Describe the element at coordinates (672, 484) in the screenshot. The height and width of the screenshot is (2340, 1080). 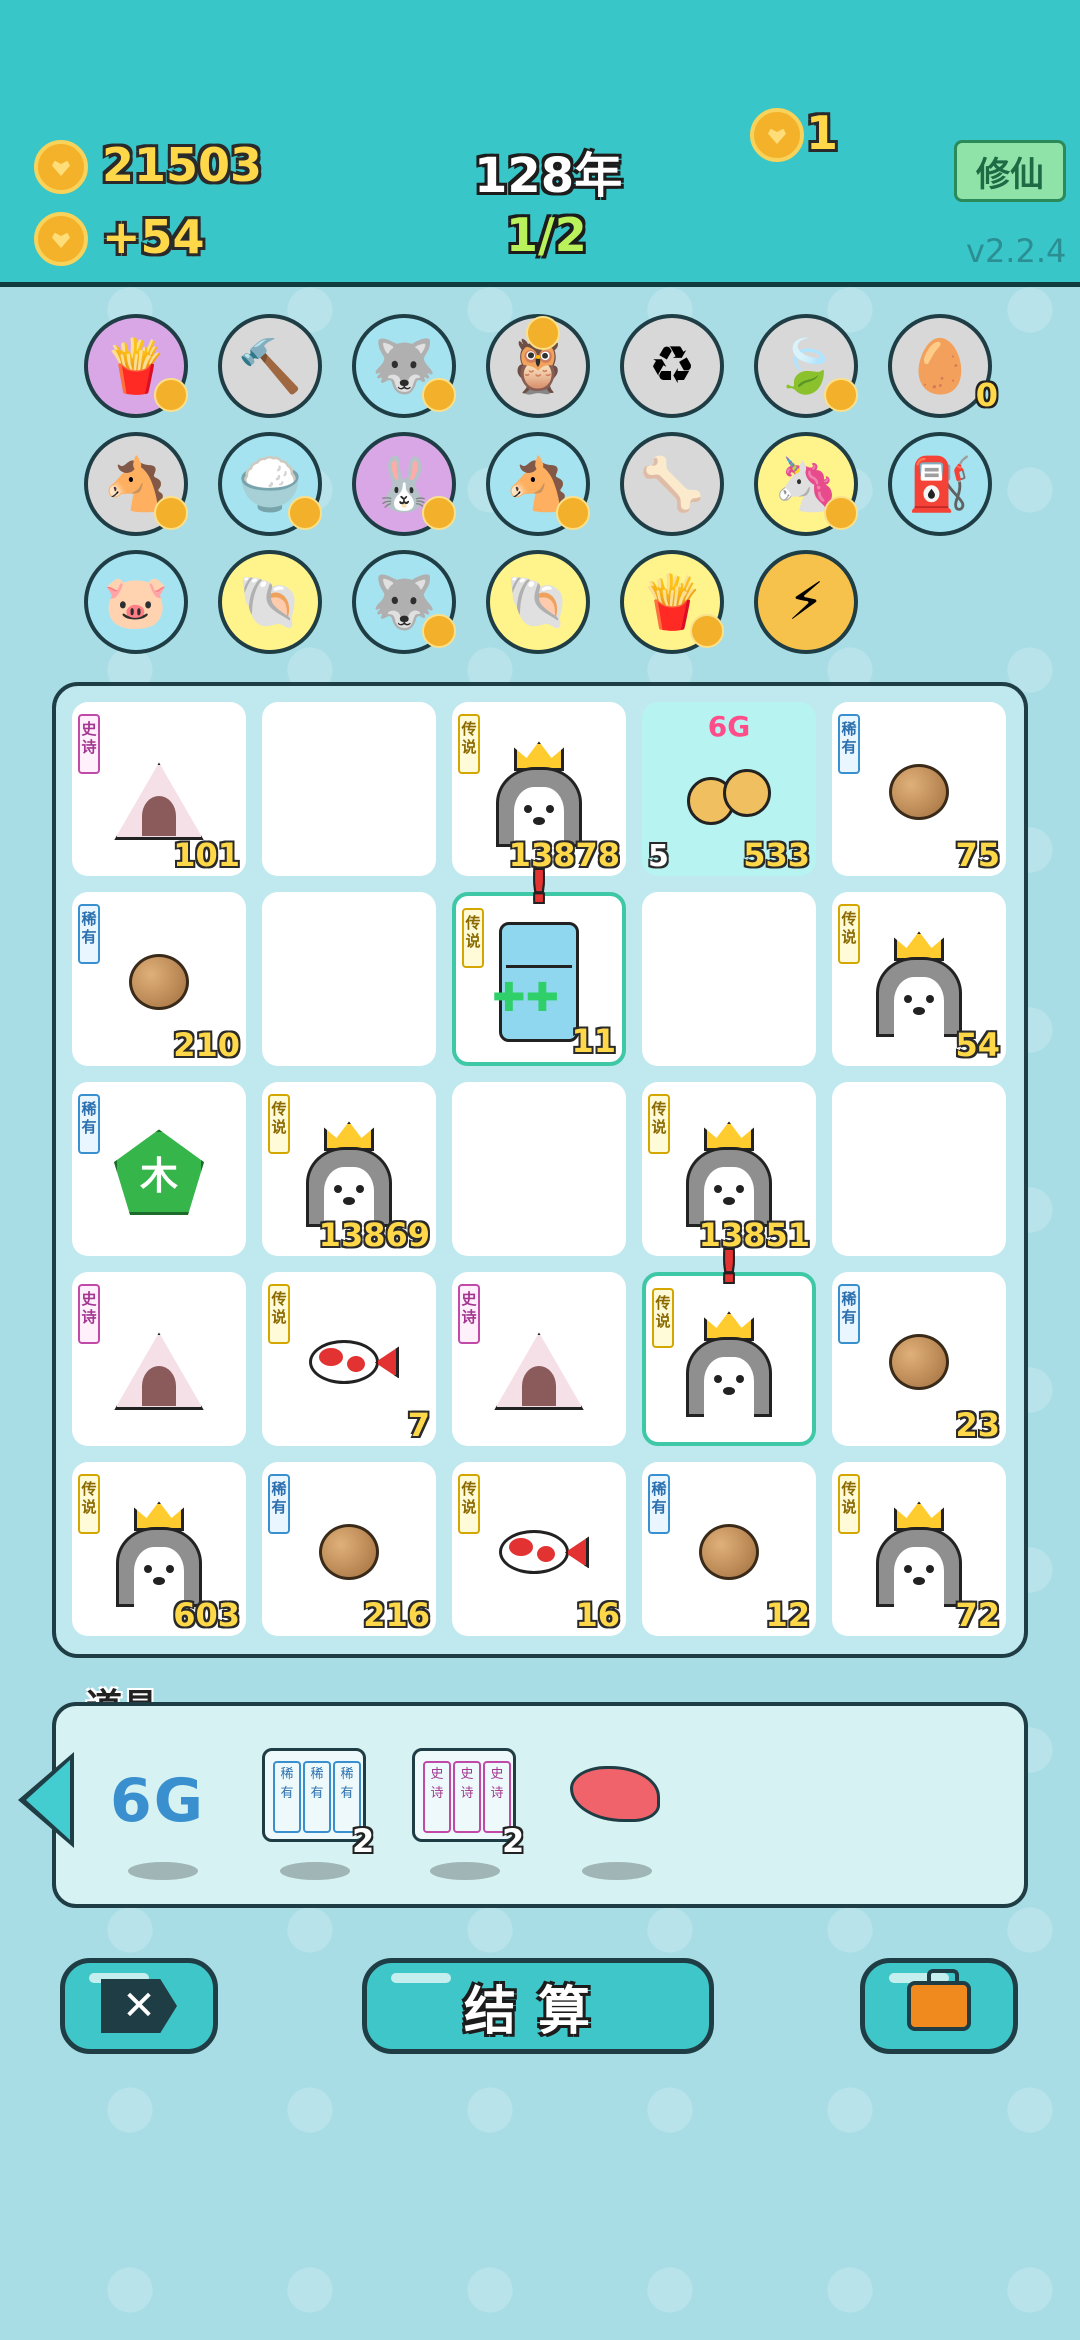
I see `dog-food-icon: 🦴` at that location.